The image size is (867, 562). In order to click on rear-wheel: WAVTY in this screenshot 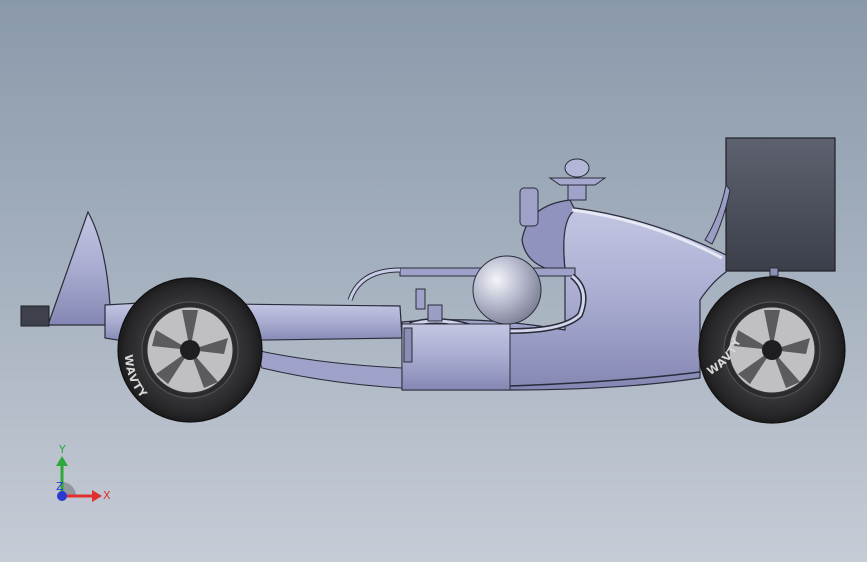, I will do `click(772, 350)`.